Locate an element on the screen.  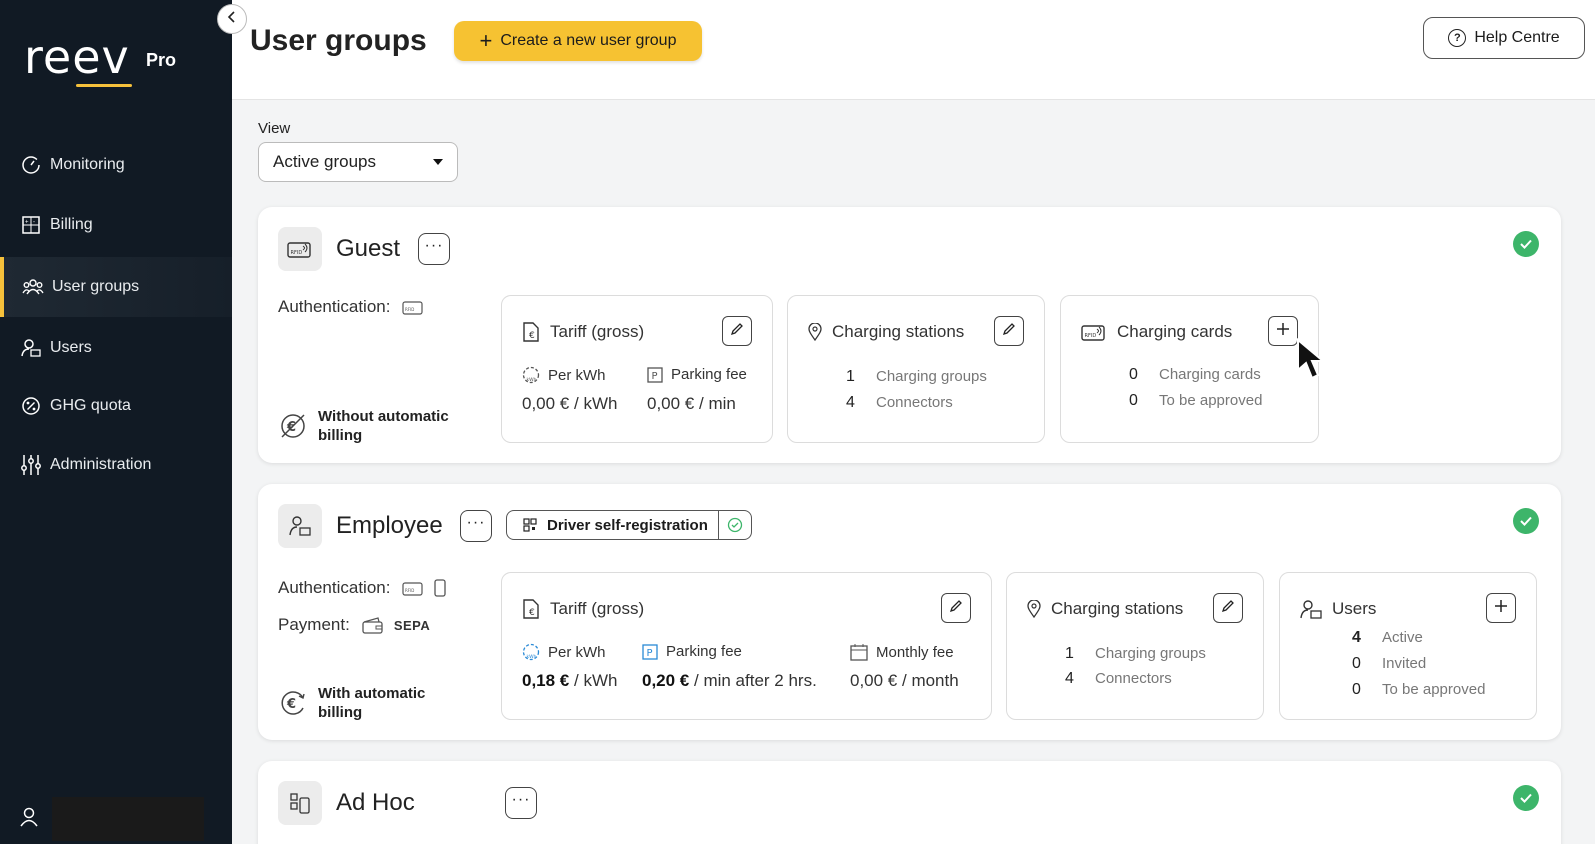
add-charging-card-button is located at coordinates (1283, 331).